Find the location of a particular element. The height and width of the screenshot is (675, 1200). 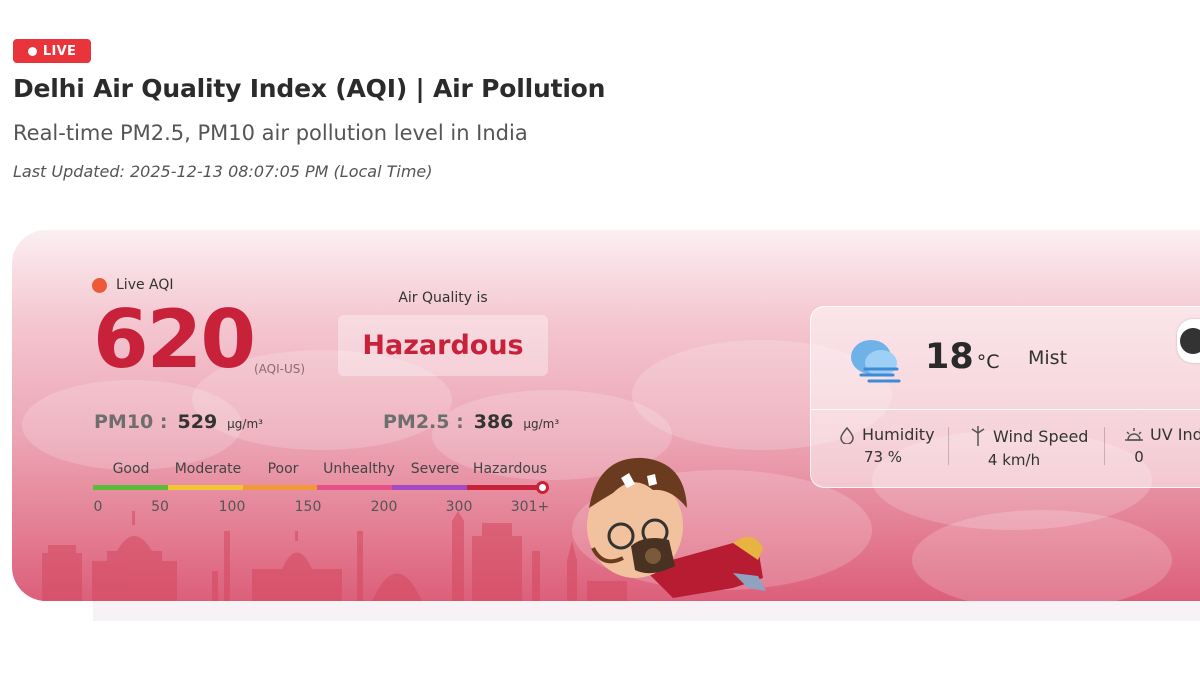

wind-turbine-icon is located at coordinates (978, 436).